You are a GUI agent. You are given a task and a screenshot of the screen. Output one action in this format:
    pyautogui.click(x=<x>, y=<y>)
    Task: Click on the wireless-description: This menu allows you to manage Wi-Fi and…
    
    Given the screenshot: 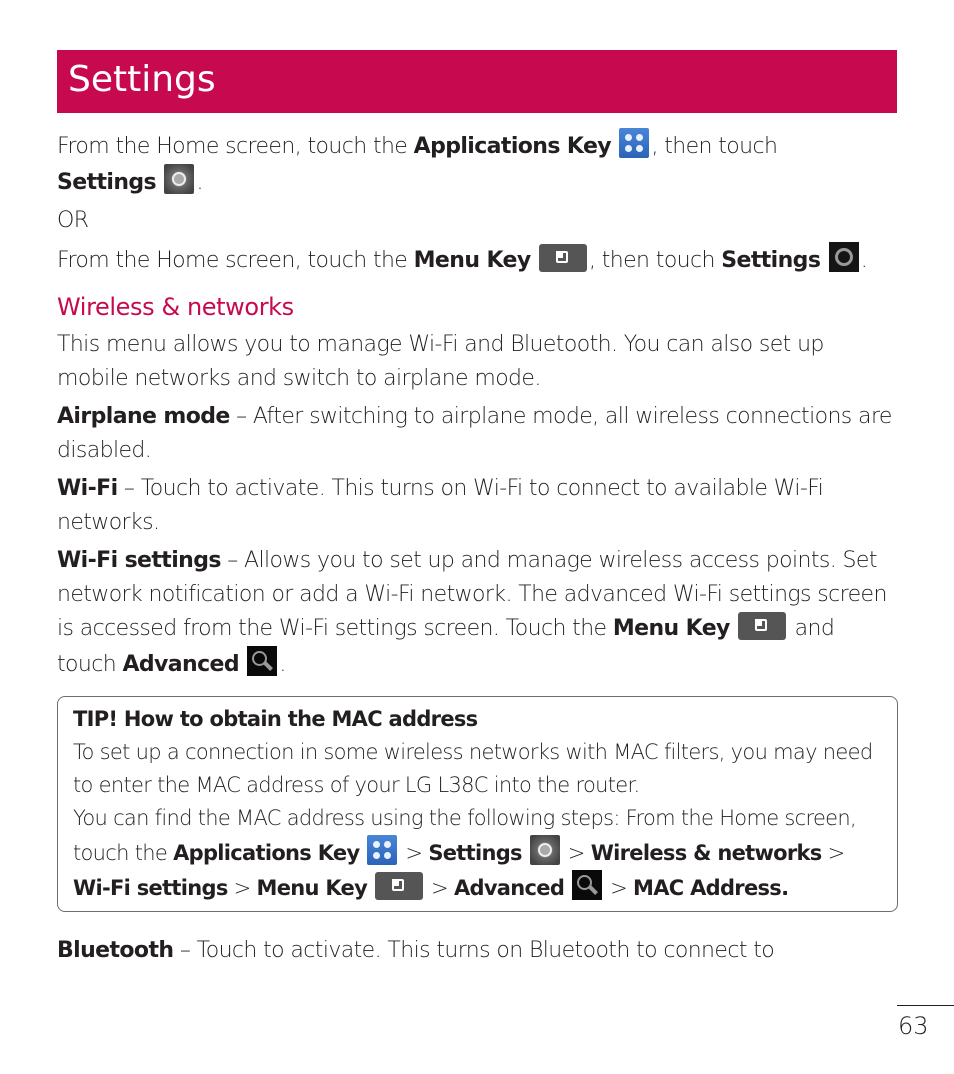 What is the action you would take?
    pyautogui.click(x=440, y=361)
    